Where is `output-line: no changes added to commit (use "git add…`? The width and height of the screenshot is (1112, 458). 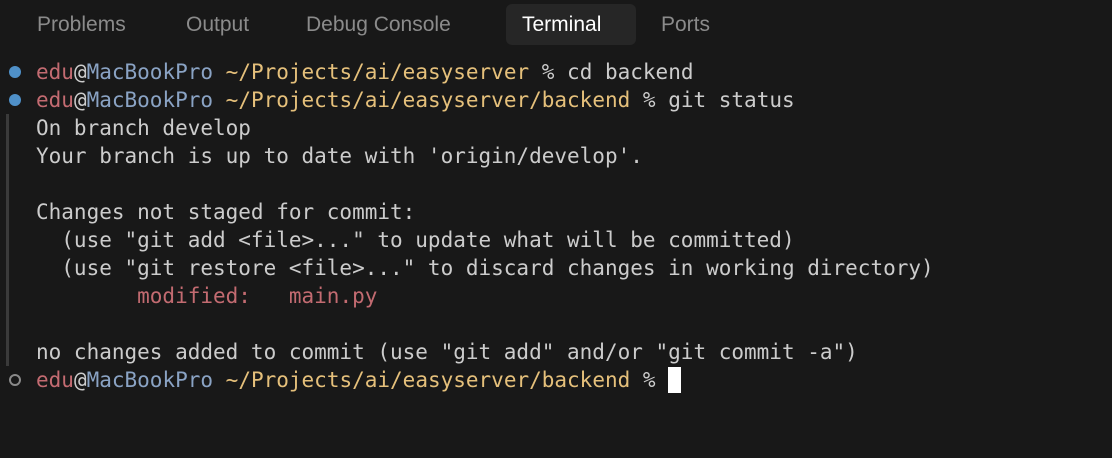
output-line: no changes added to commit (use "git add… is located at coordinates (447, 352).